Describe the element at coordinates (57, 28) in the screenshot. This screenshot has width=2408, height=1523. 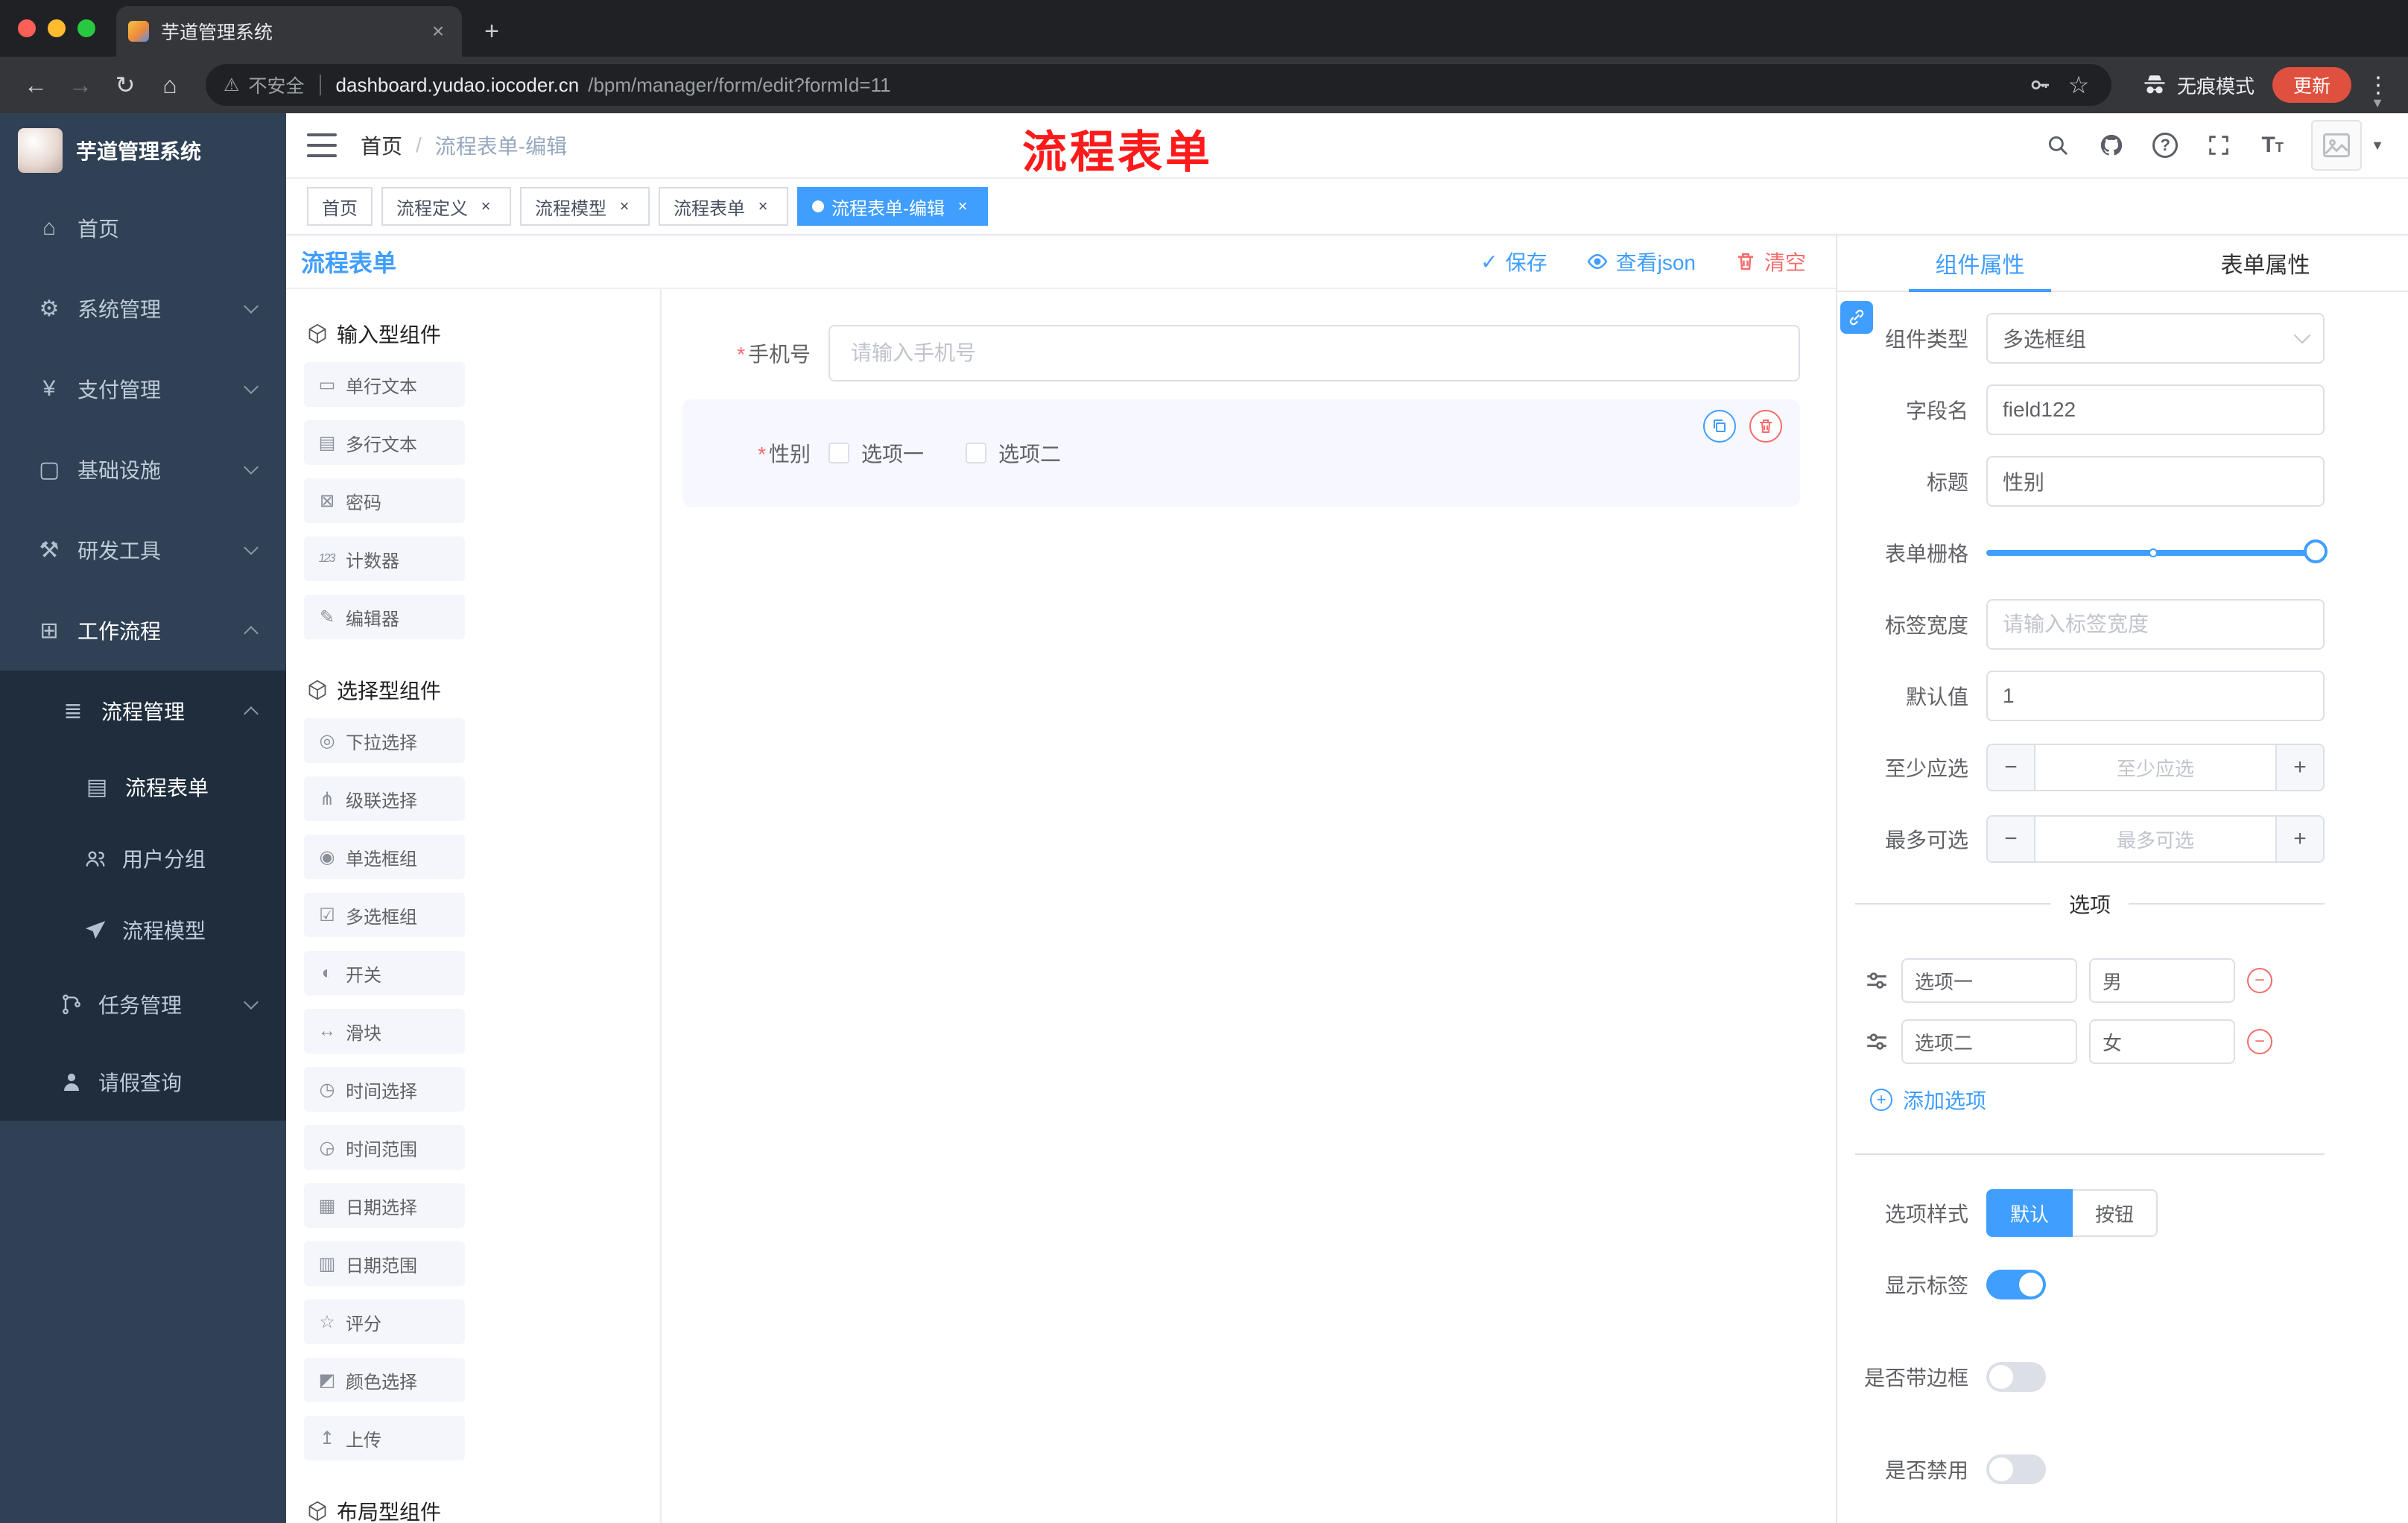
I see `minimize-window-button` at that location.